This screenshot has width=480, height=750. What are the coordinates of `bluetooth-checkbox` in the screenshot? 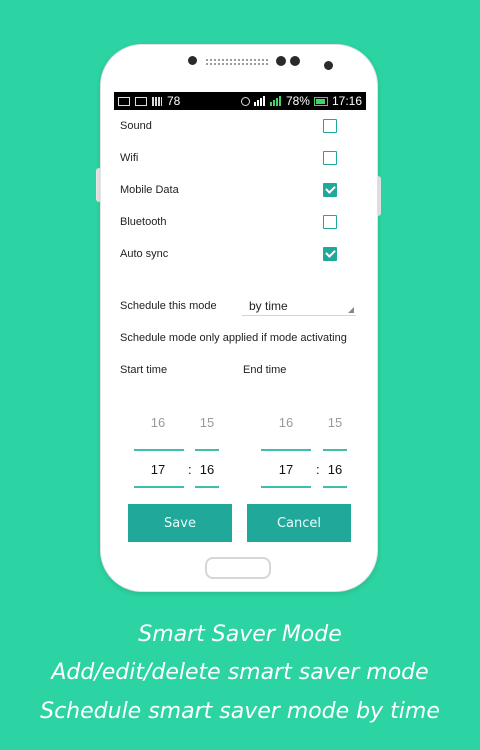 It's located at (330, 222).